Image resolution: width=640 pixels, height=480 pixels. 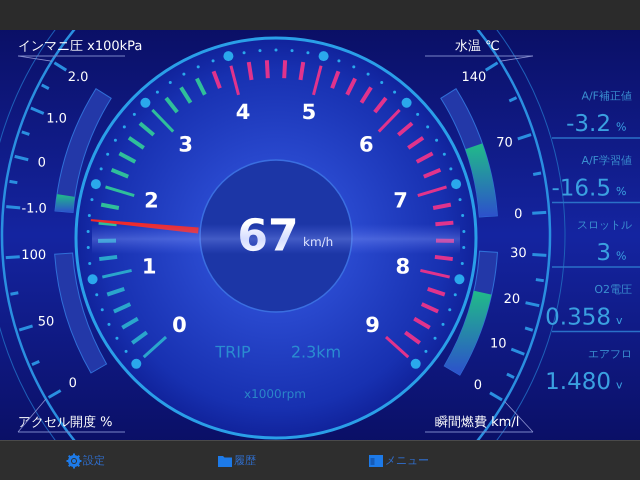 I want to click on rpm-label: 5, so click(x=309, y=112).